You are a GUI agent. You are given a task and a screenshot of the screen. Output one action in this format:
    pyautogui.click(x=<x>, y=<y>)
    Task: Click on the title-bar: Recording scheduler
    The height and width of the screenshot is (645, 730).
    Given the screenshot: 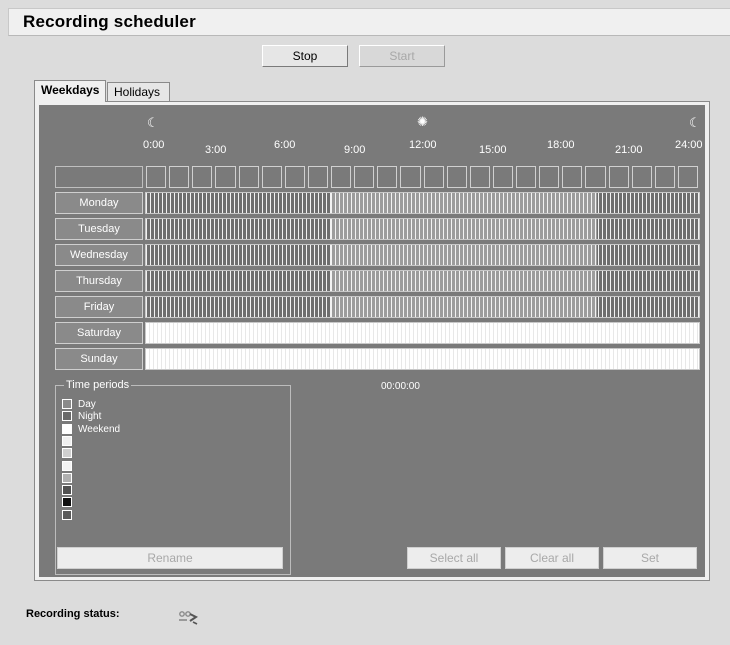 What is the action you would take?
    pyautogui.click(x=369, y=22)
    